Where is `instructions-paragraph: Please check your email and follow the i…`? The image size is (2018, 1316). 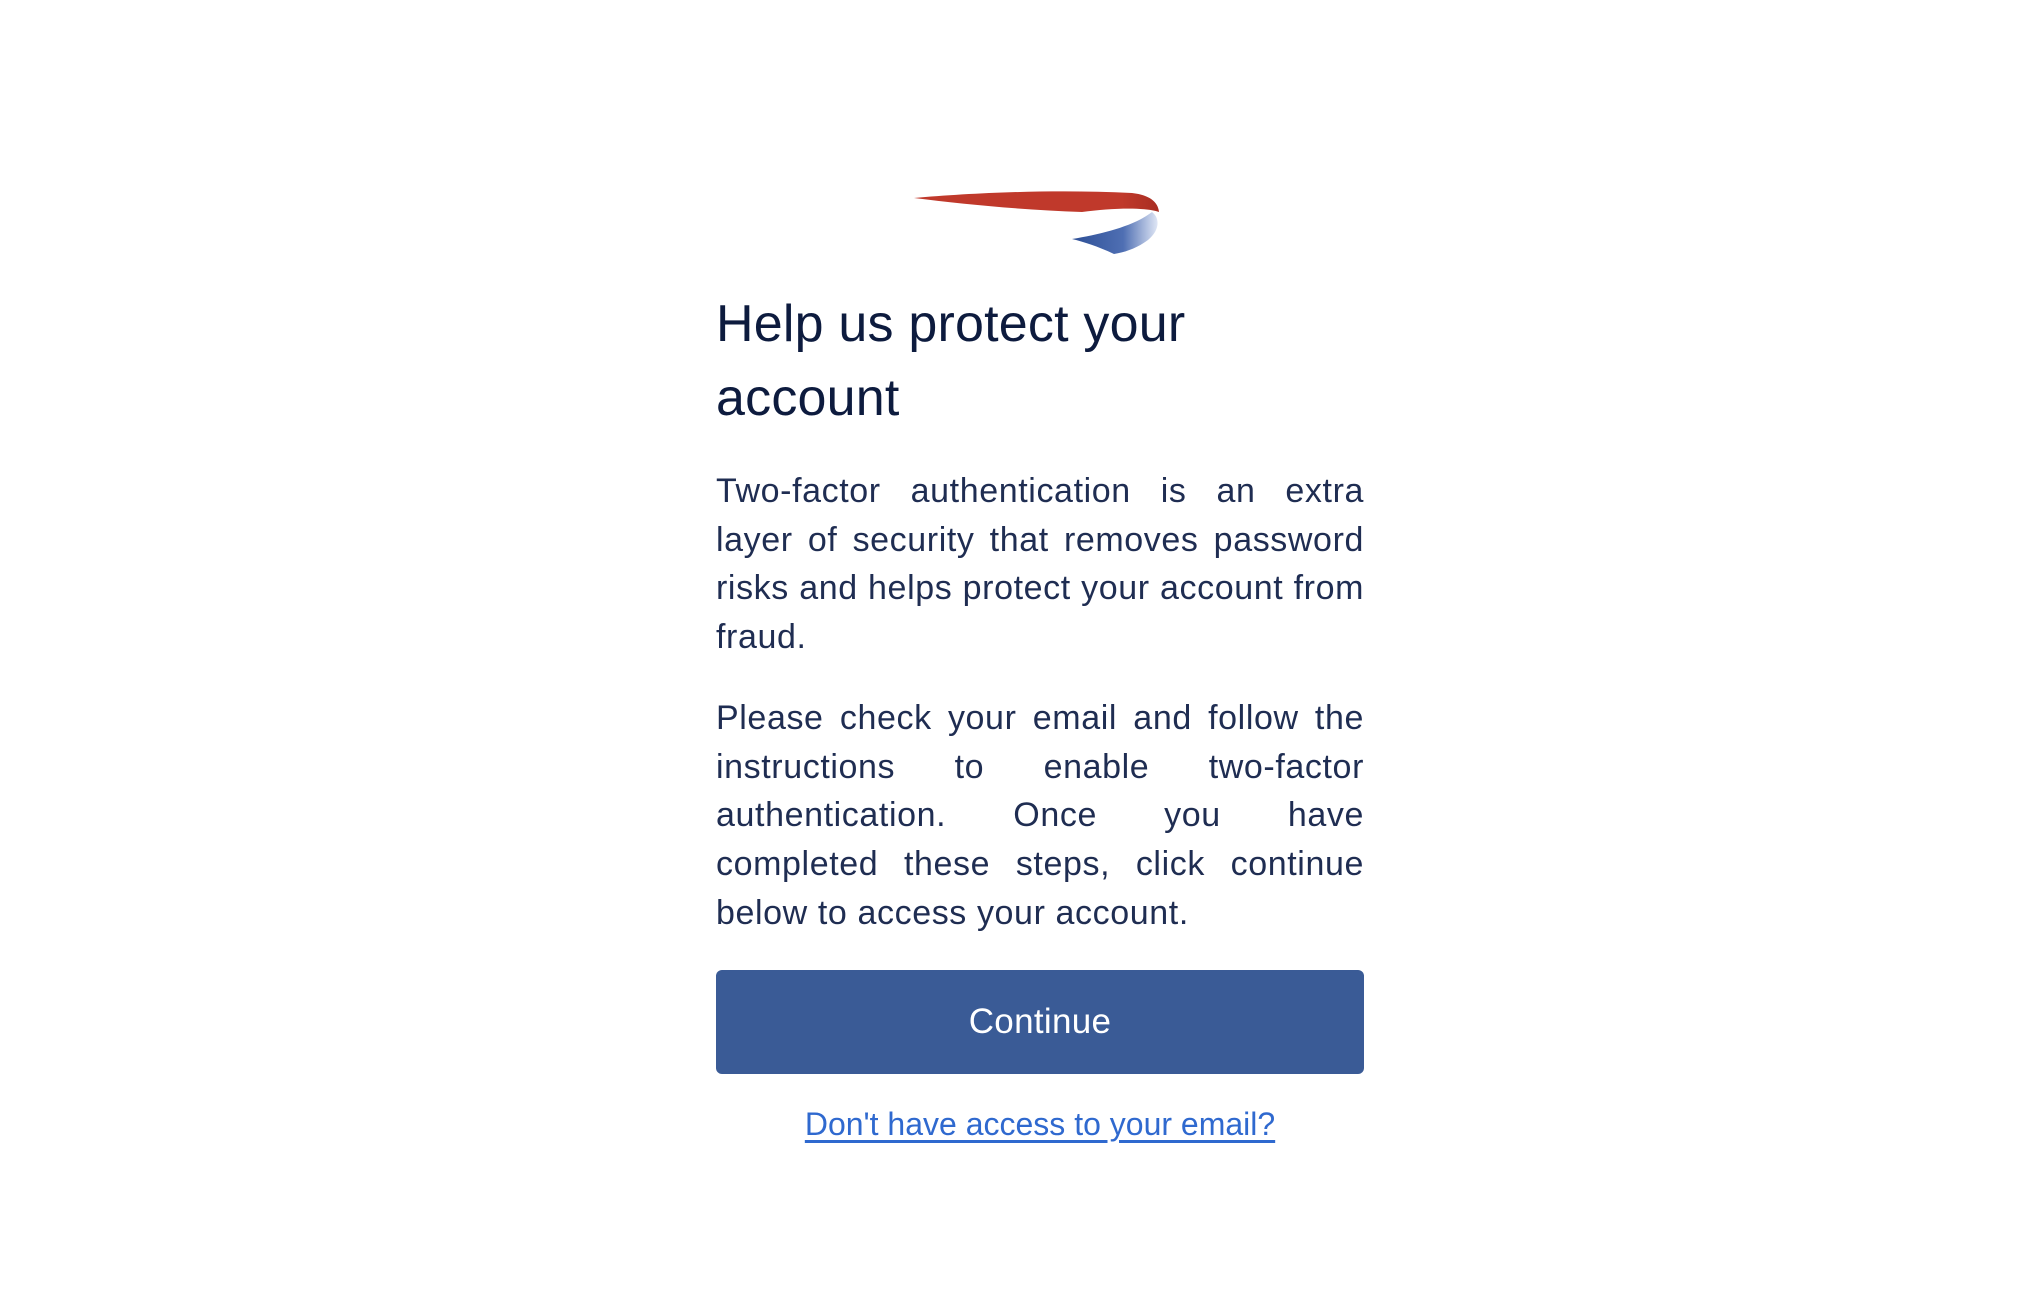
instructions-paragraph: Please check your email and follow the i… is located at coordinates (1040, 815).